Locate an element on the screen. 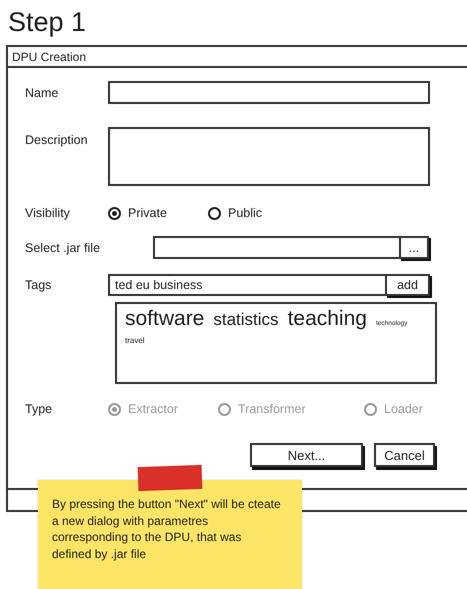 The height and width of the screenshot is (589, 467). tag-link: travel is located at coordinates (135, 341).